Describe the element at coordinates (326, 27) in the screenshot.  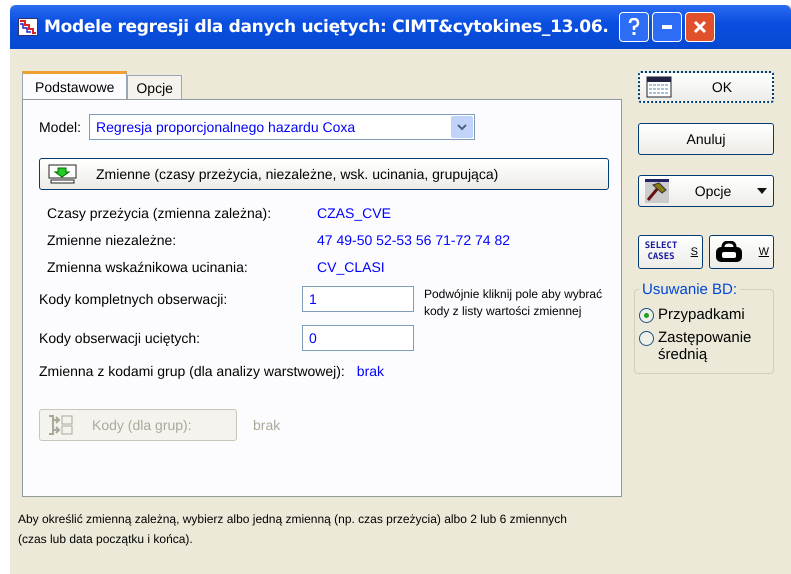
I see `window-title: Modele regresji dla danych uciętych: CIMT&cytokines_13.06.` at that location.